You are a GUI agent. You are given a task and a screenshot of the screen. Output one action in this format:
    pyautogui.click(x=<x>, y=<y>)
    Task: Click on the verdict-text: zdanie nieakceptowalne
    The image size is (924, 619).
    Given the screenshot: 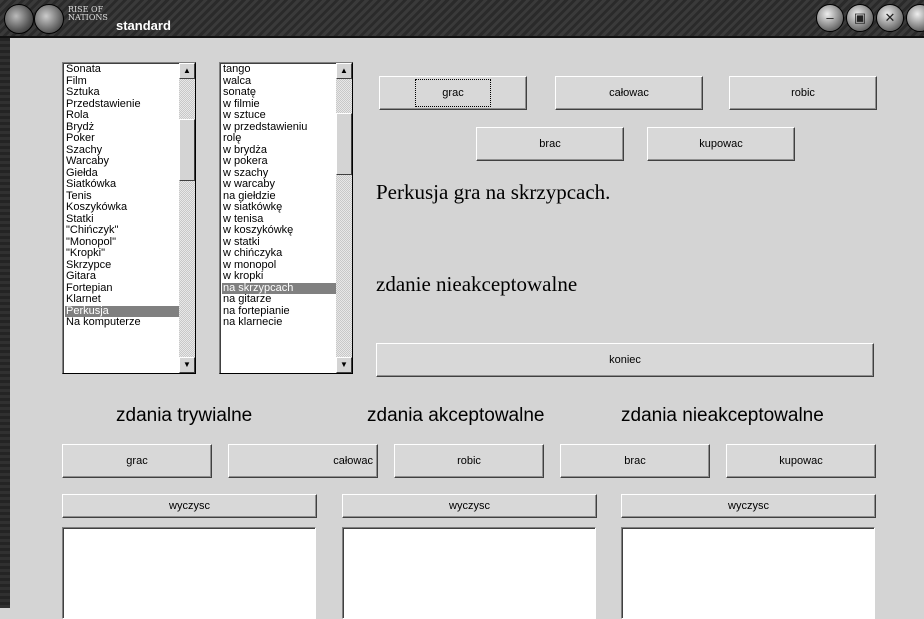 What is the action you would take?
    pyautogui.click(x=477, y=284)
    